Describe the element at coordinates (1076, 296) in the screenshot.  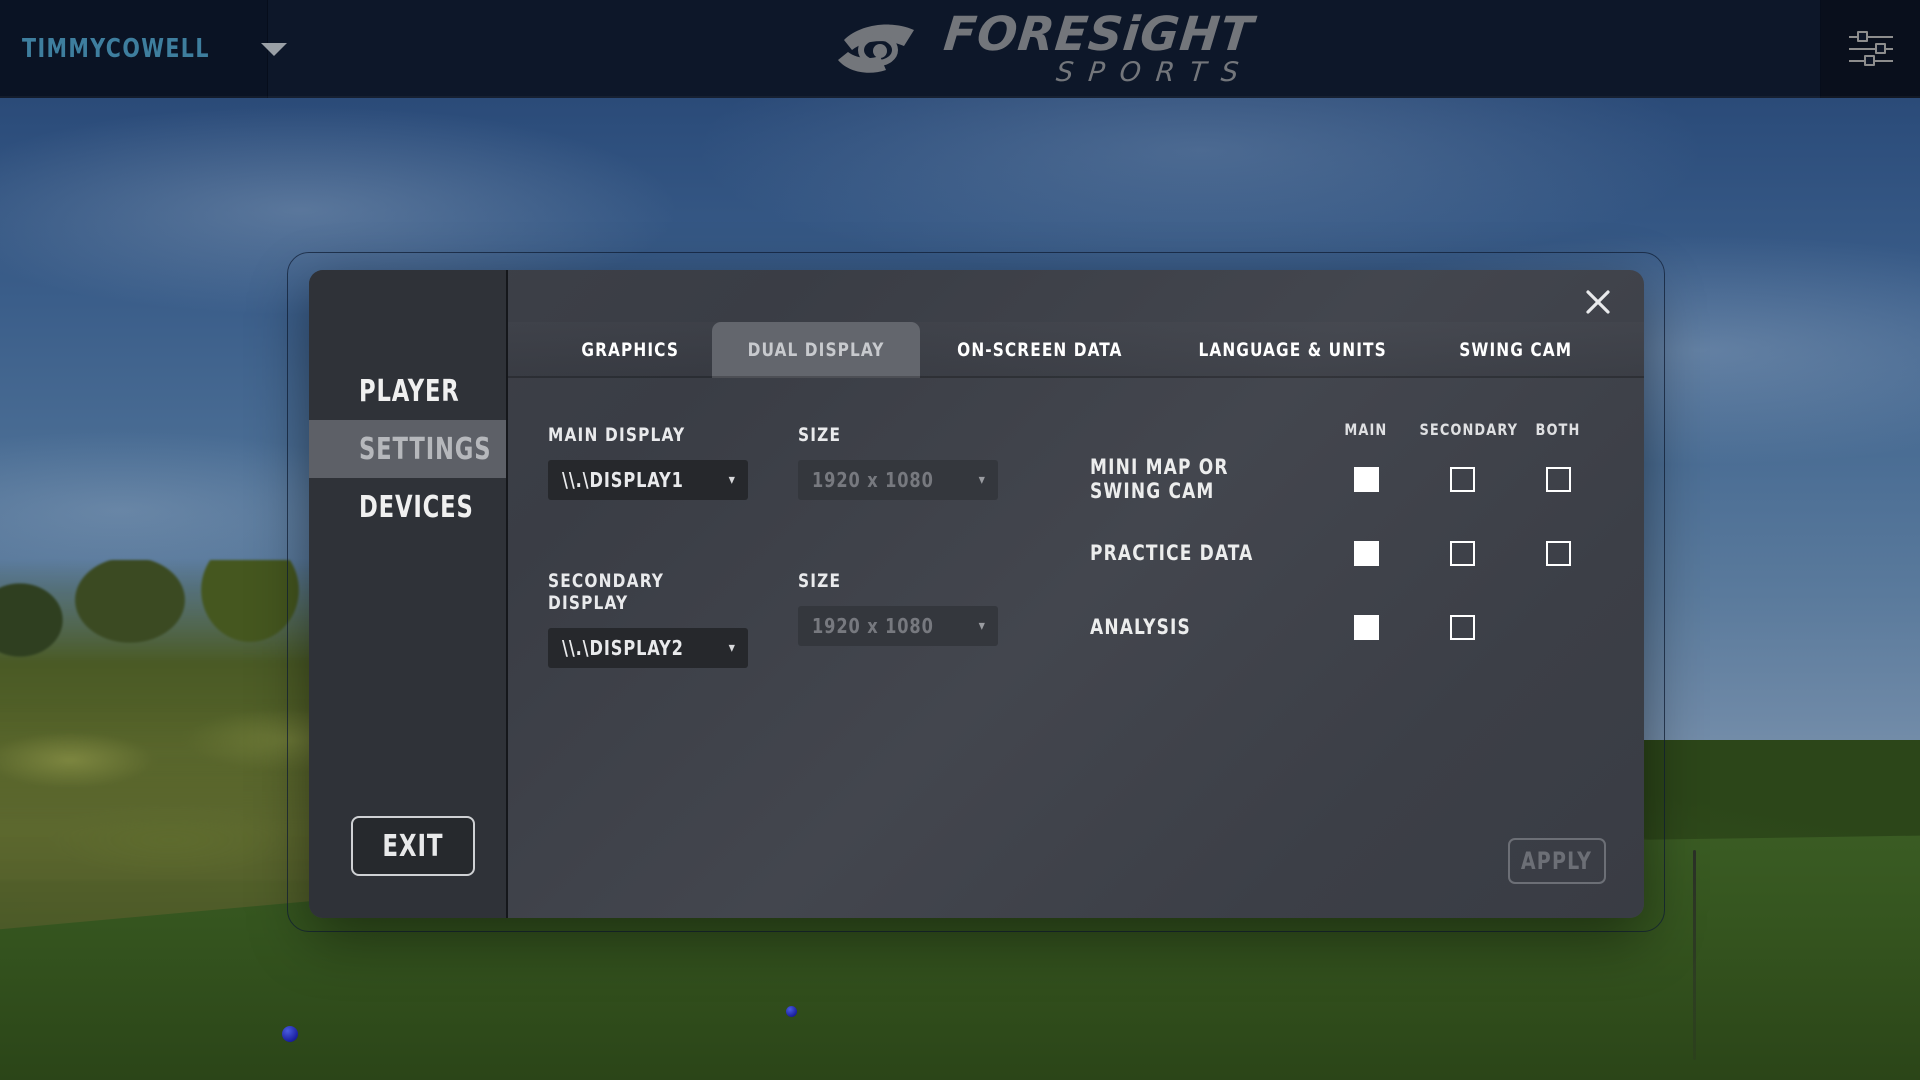
I see `dialog-titlebar` at that location.